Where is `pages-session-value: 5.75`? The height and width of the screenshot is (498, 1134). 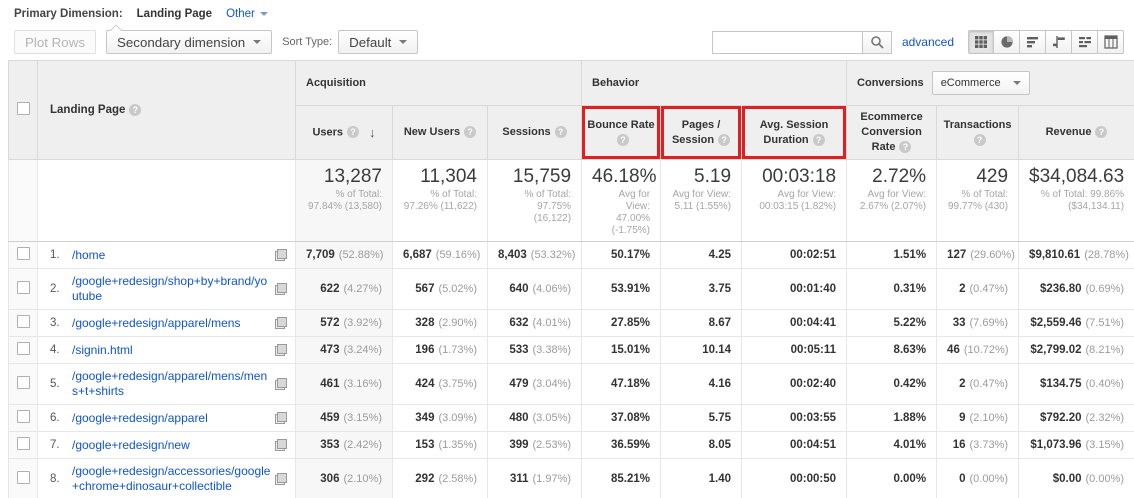 pages-session-value: 5.75 is located at coordinates (720, 418).